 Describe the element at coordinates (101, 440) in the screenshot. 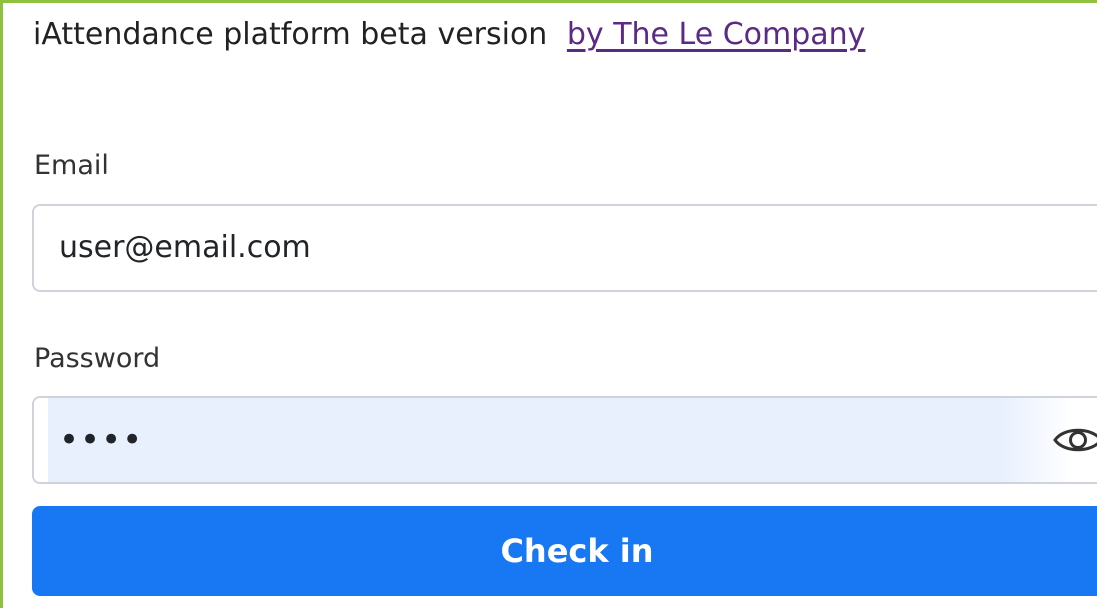

I see `password-value: ••••` at that location.